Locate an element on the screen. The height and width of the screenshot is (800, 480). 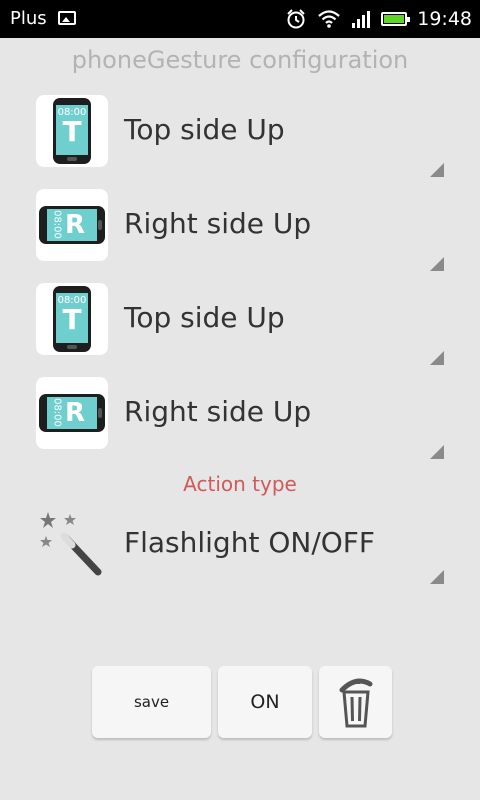
save-button: save is located at coordinates (151, 702).